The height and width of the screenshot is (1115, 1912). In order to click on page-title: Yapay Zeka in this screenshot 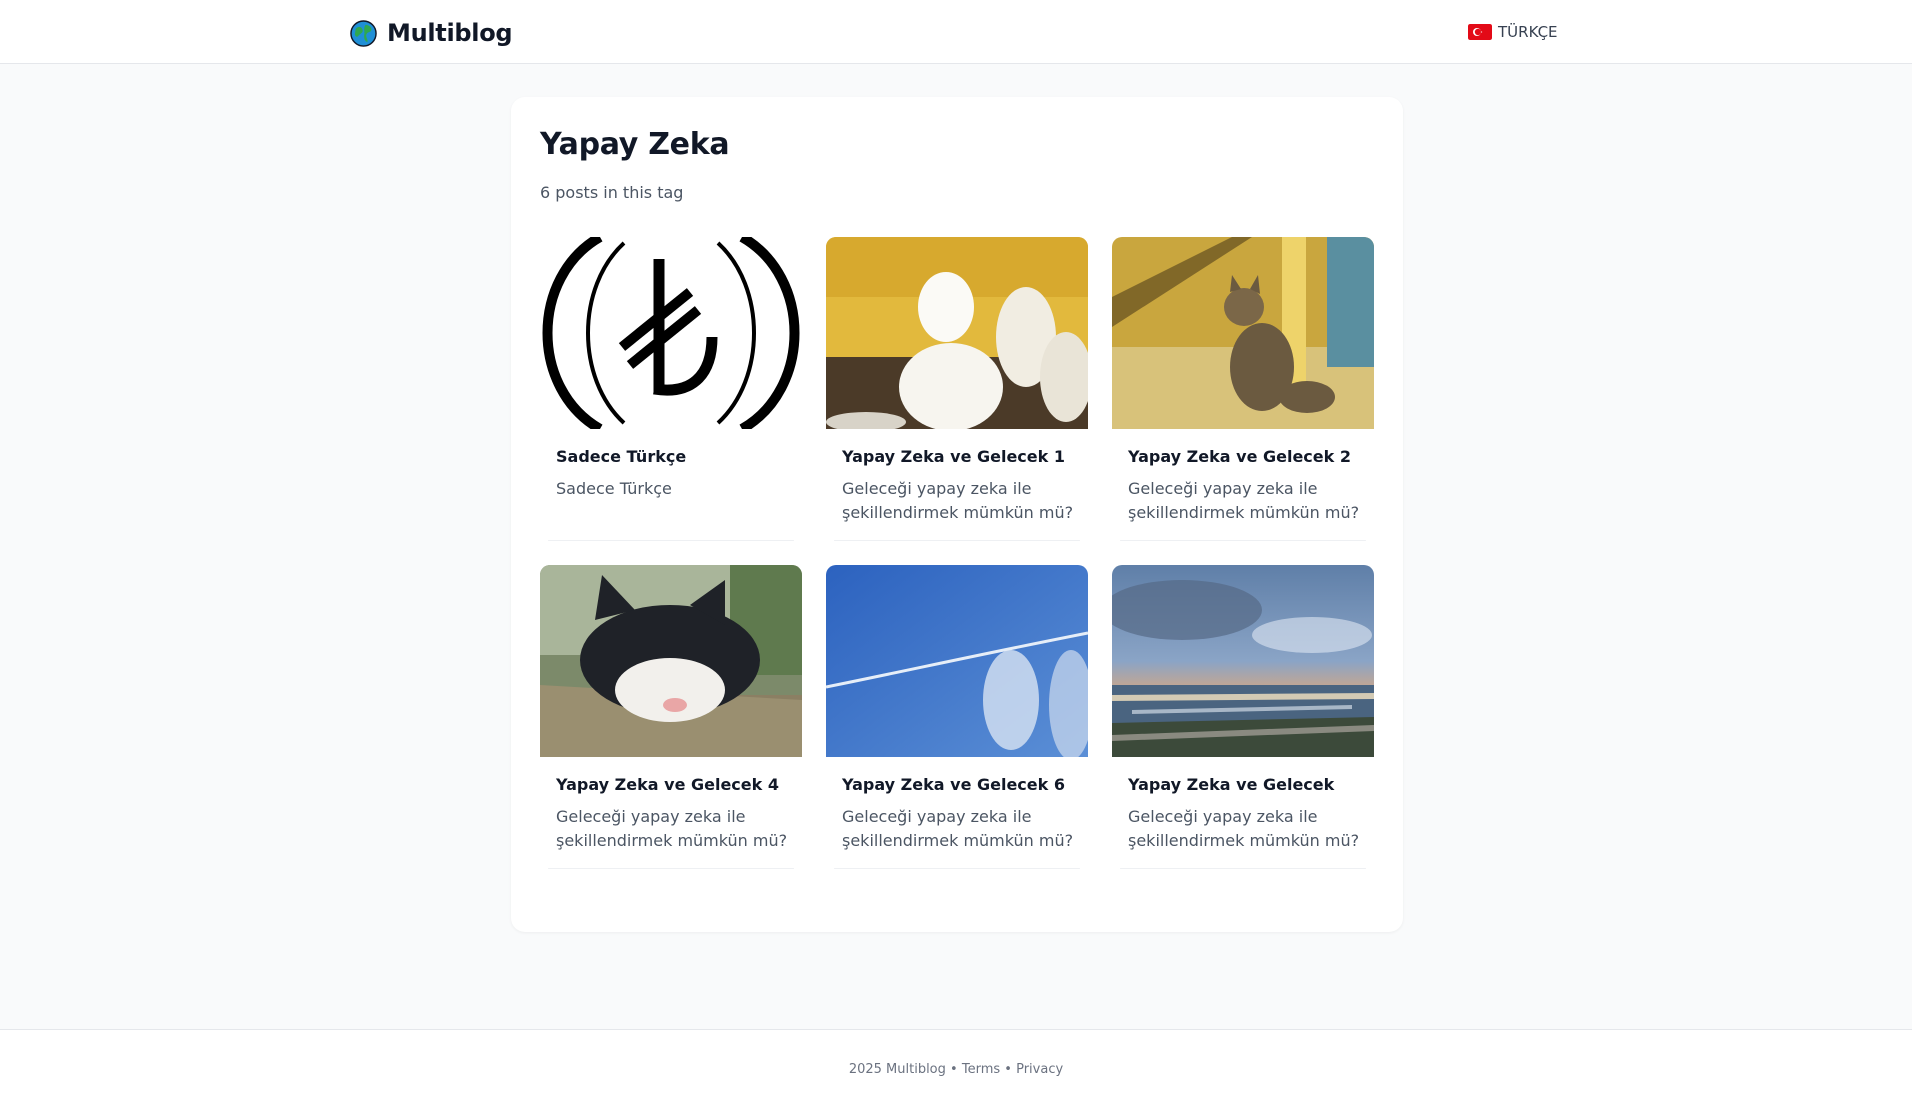, I will do `click(635, 144)`.